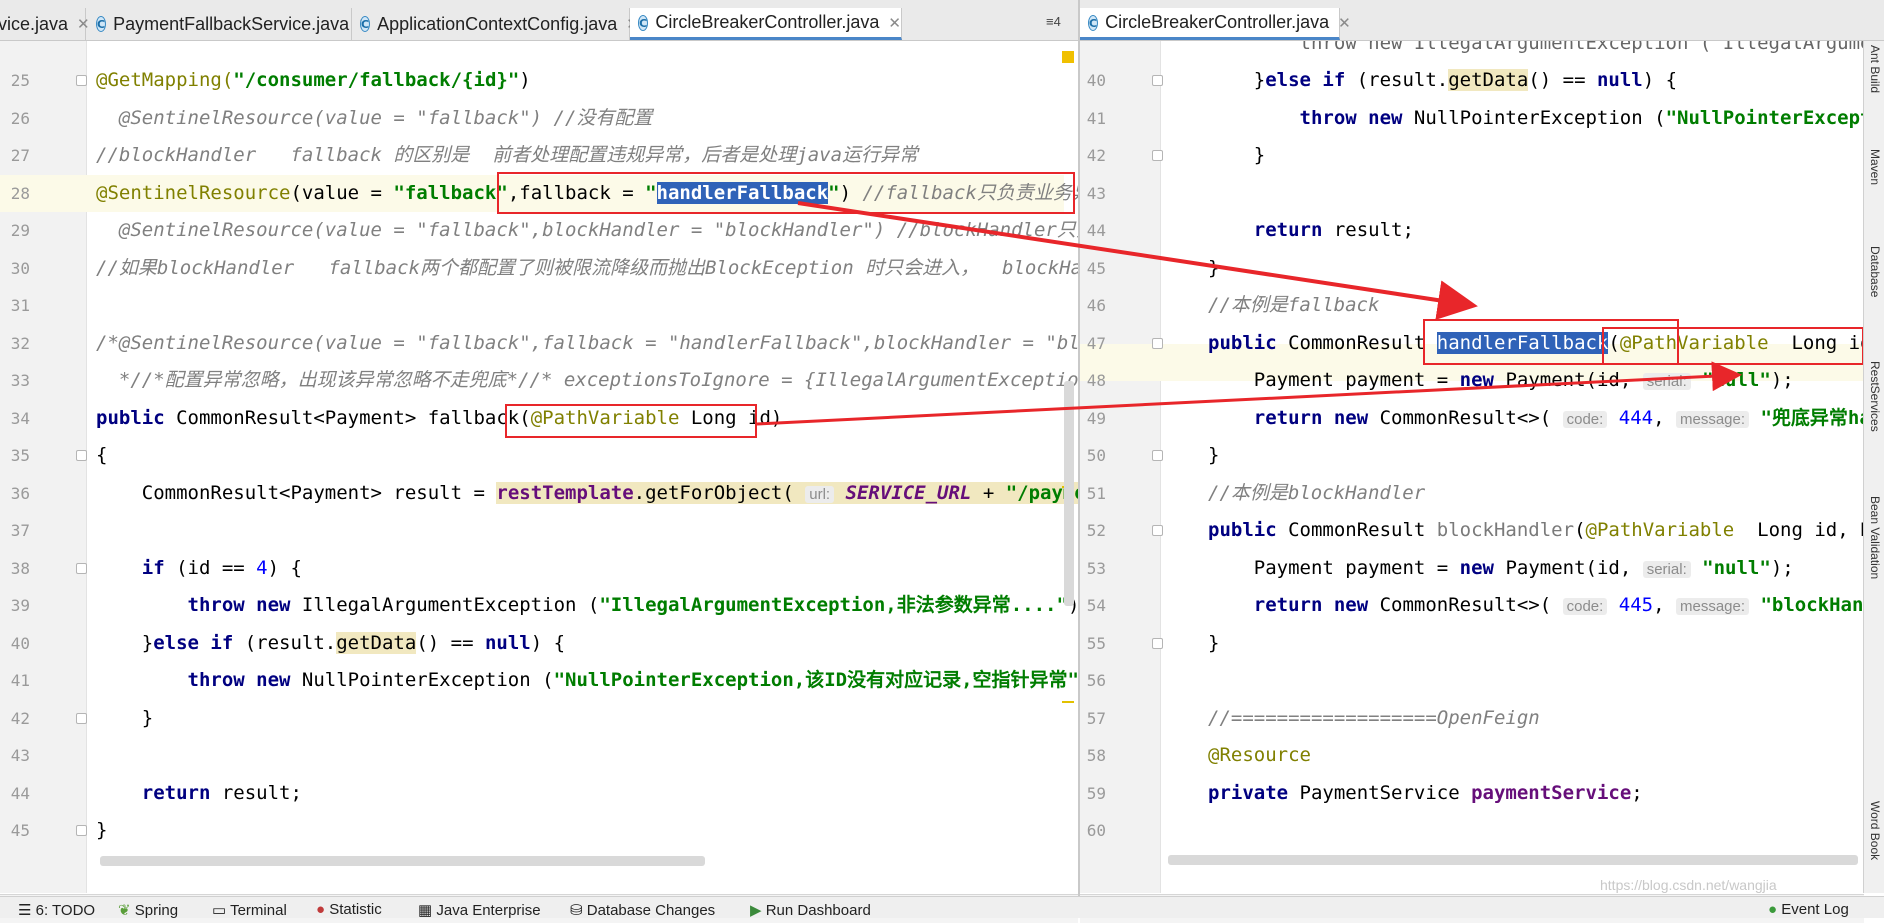  What do you see at coordinates (810, 910) in the screenshot?
I see `run-dashboard-tool: ▶ Run Dashboard` at bounding box center [810, 910].